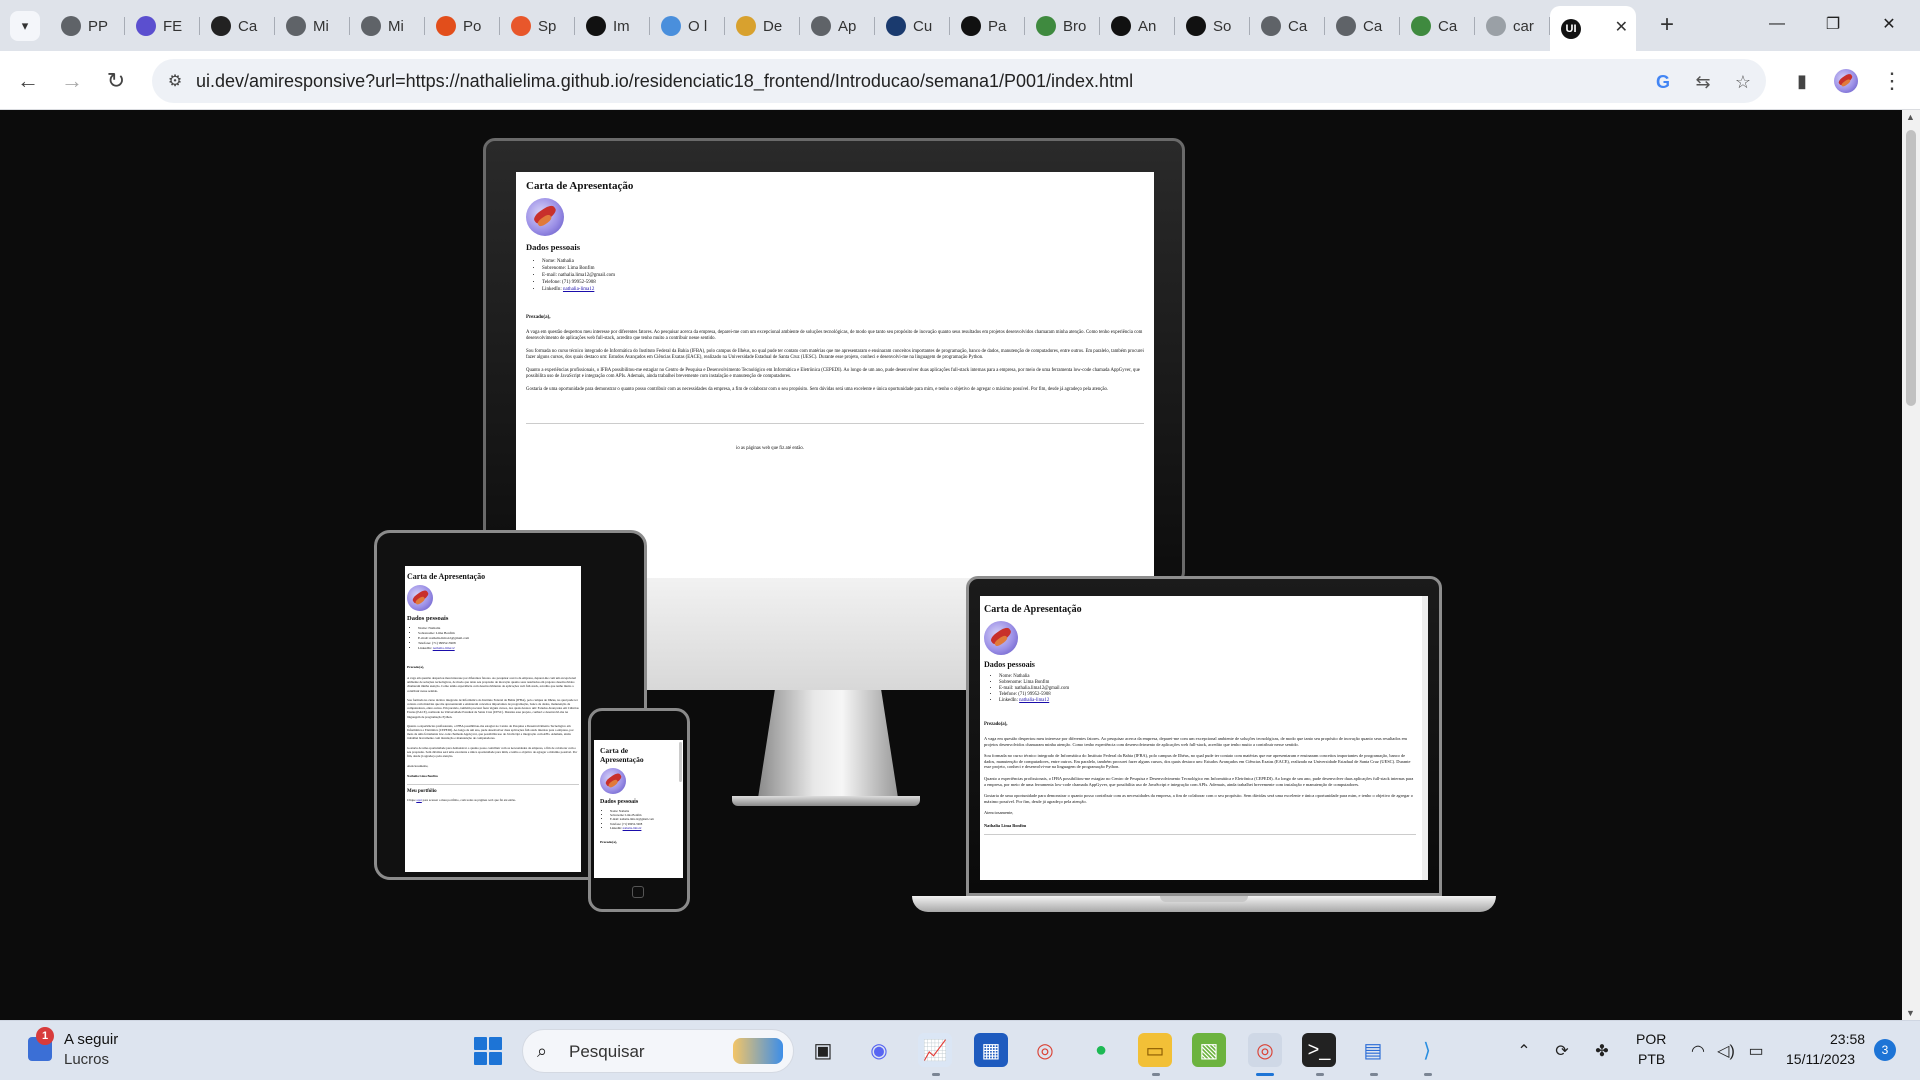  What do you see at coordinates (418, 766) in the screenshot?
I see `closing: Atenciosamente,` at bounding box center [418, 766].